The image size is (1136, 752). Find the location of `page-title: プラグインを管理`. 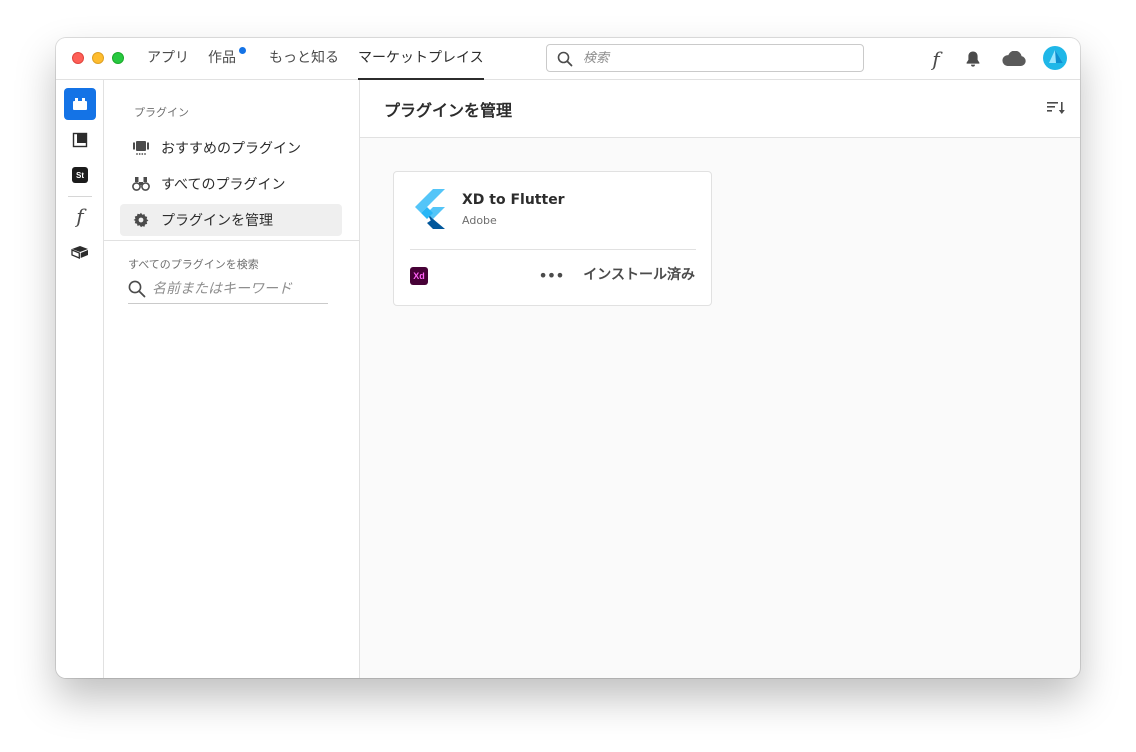

page-title: プラグインを管理 is located at coordinates (448, 110).